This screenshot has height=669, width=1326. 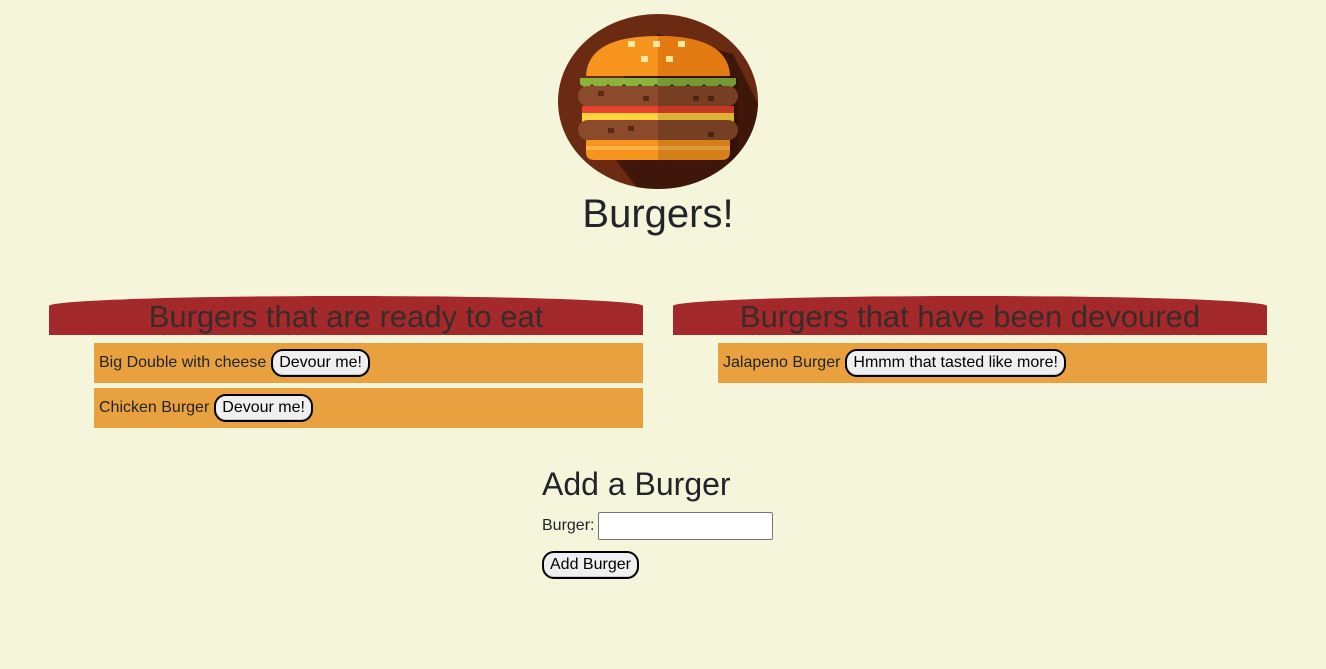 I want to click on burger-logo-icon, so click(x=658, y=101).